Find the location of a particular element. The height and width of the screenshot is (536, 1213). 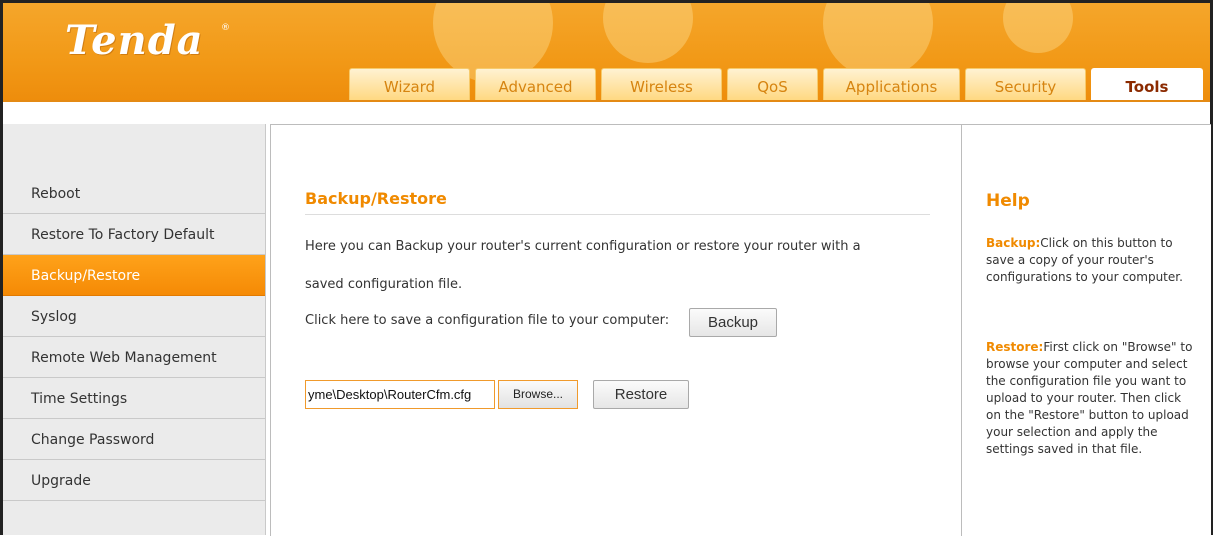

help-title: Help is located at coordinates (1008, 201).